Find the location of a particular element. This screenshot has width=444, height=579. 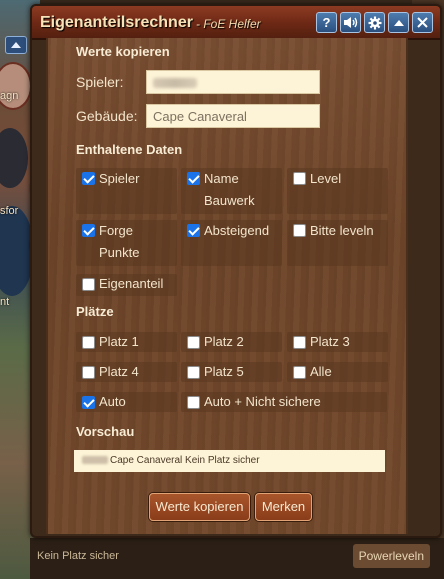

checkbox-auto is located at coordinates (88, 402).